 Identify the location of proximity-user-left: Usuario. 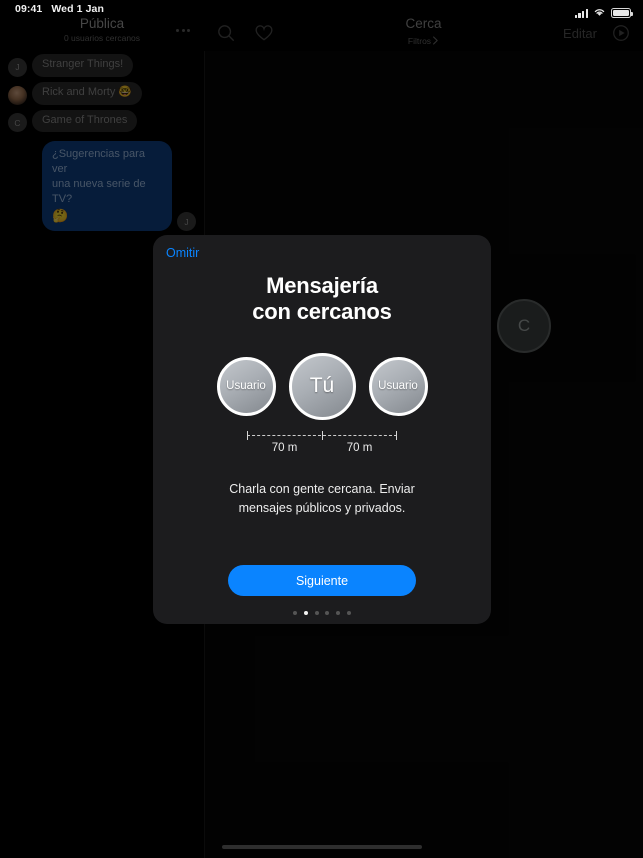
(246, 386).